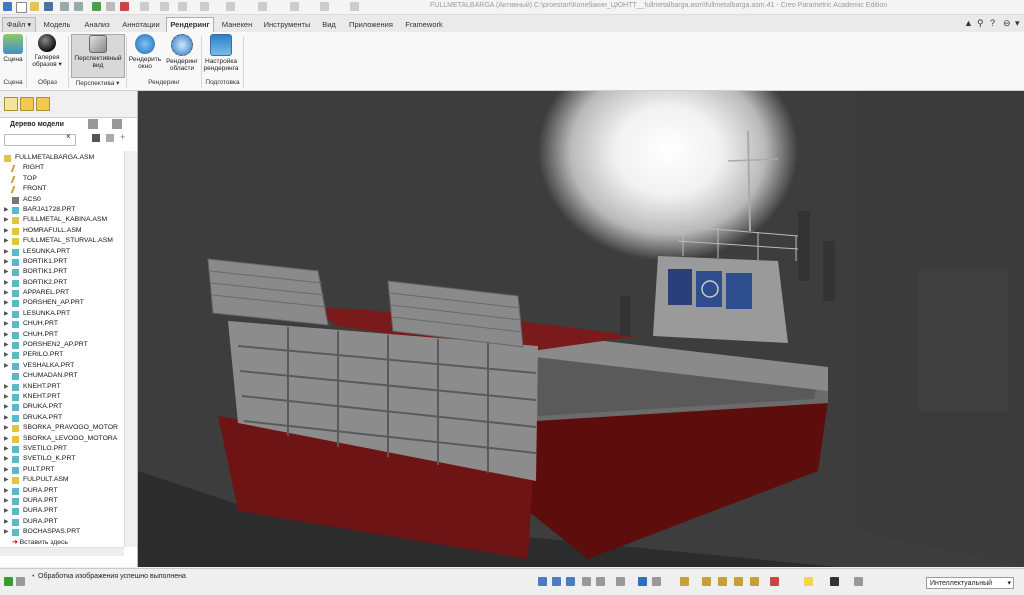 The image size is (1024, 595). Describe the element at coordinates (287, 25) in the screenshot. I see `tab-tools: Инструменты` at that location.